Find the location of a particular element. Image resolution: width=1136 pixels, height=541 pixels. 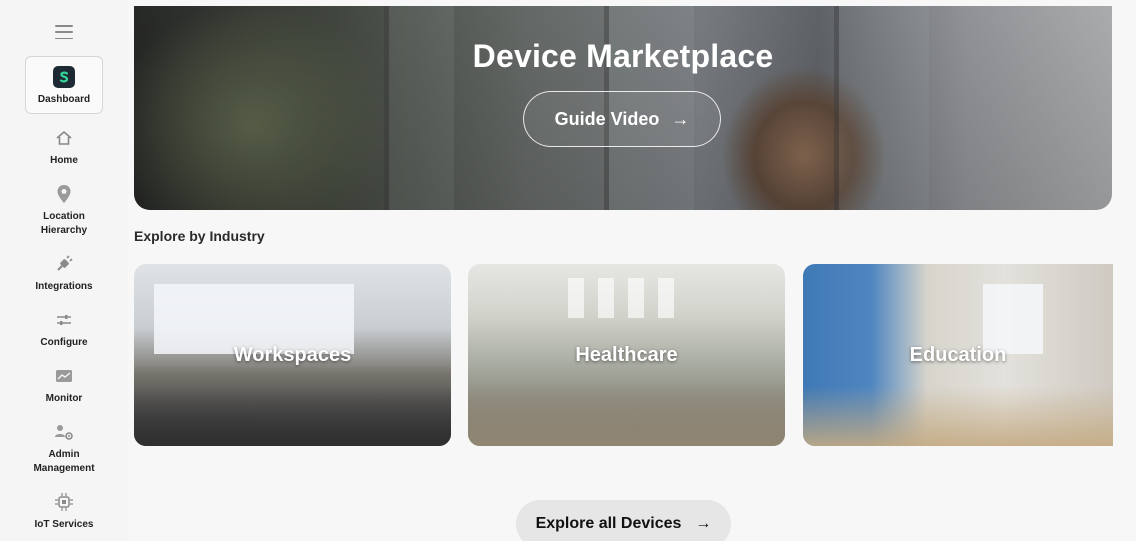

sidebar-item-integrations: Integrations is located at coordinates (64, 273).